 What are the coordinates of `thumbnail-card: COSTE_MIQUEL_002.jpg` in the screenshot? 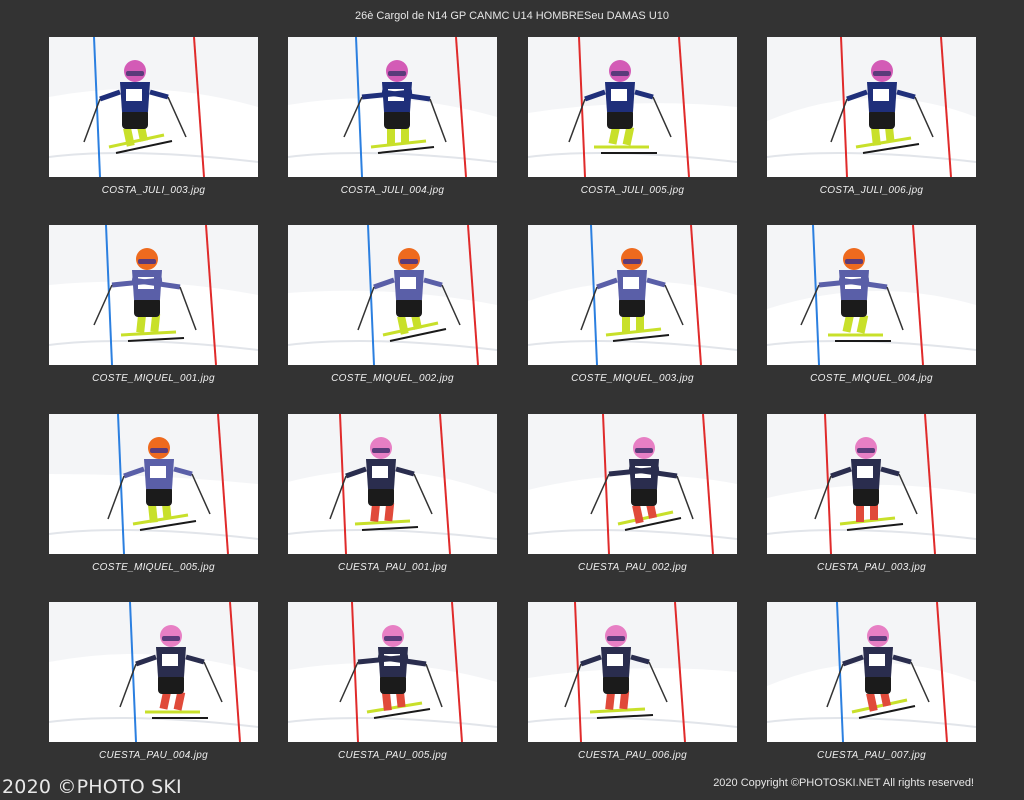 It's located at (392, 312).